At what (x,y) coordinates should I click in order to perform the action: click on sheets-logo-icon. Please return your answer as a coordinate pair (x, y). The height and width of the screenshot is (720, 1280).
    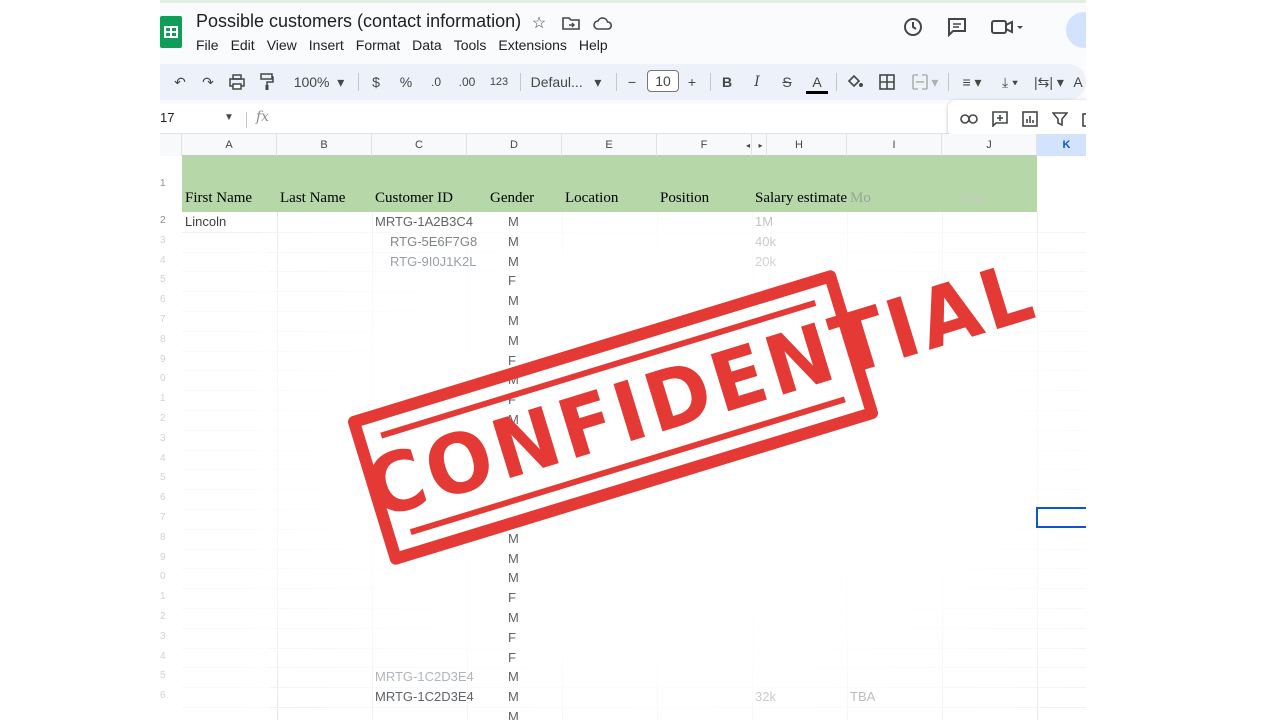
    Looking at the image, I should click on (171, 32).